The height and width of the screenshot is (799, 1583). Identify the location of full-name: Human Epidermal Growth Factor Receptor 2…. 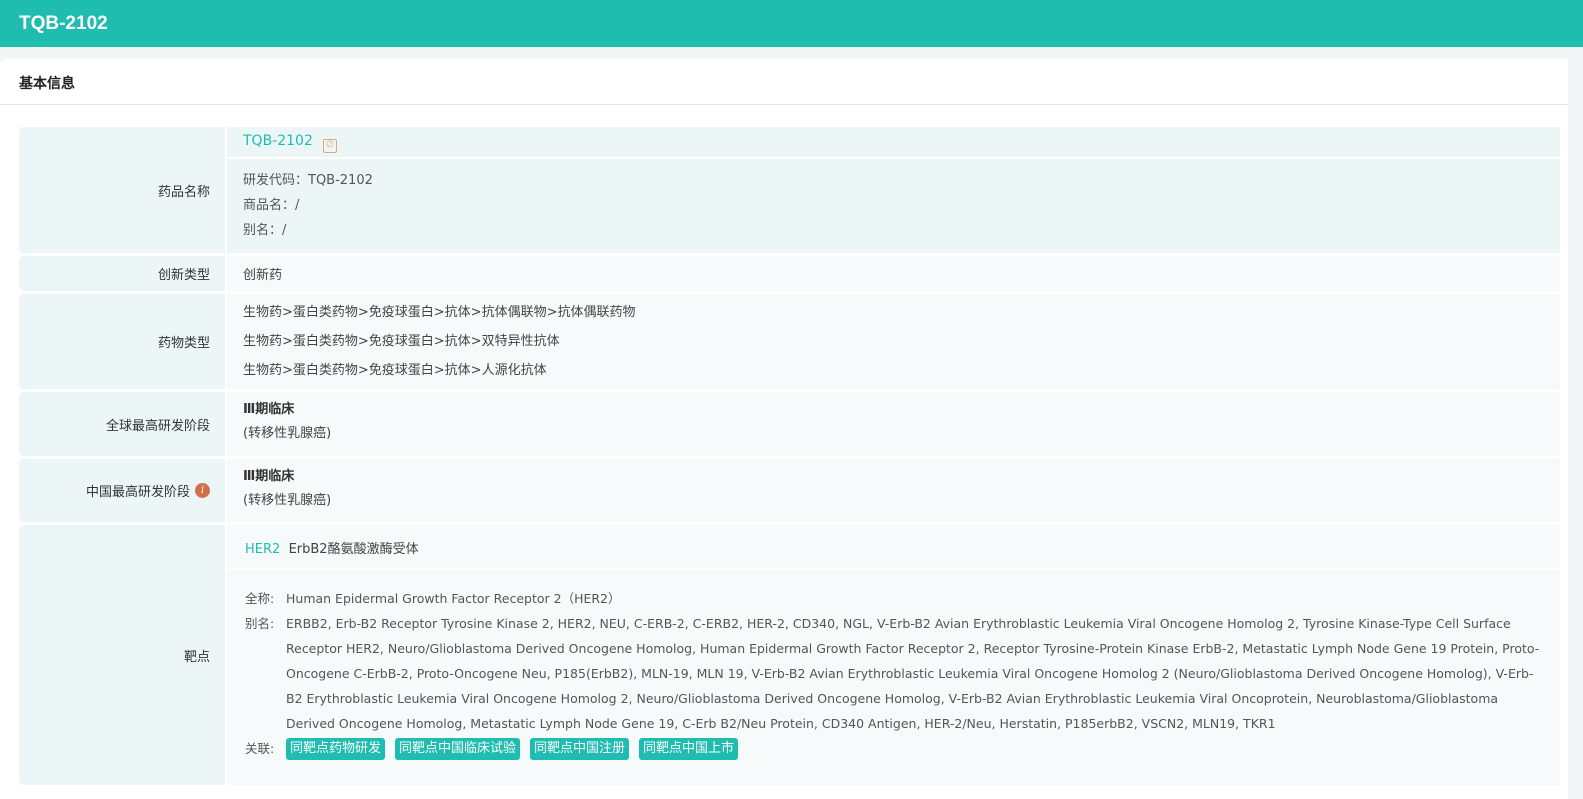
(453, 598).